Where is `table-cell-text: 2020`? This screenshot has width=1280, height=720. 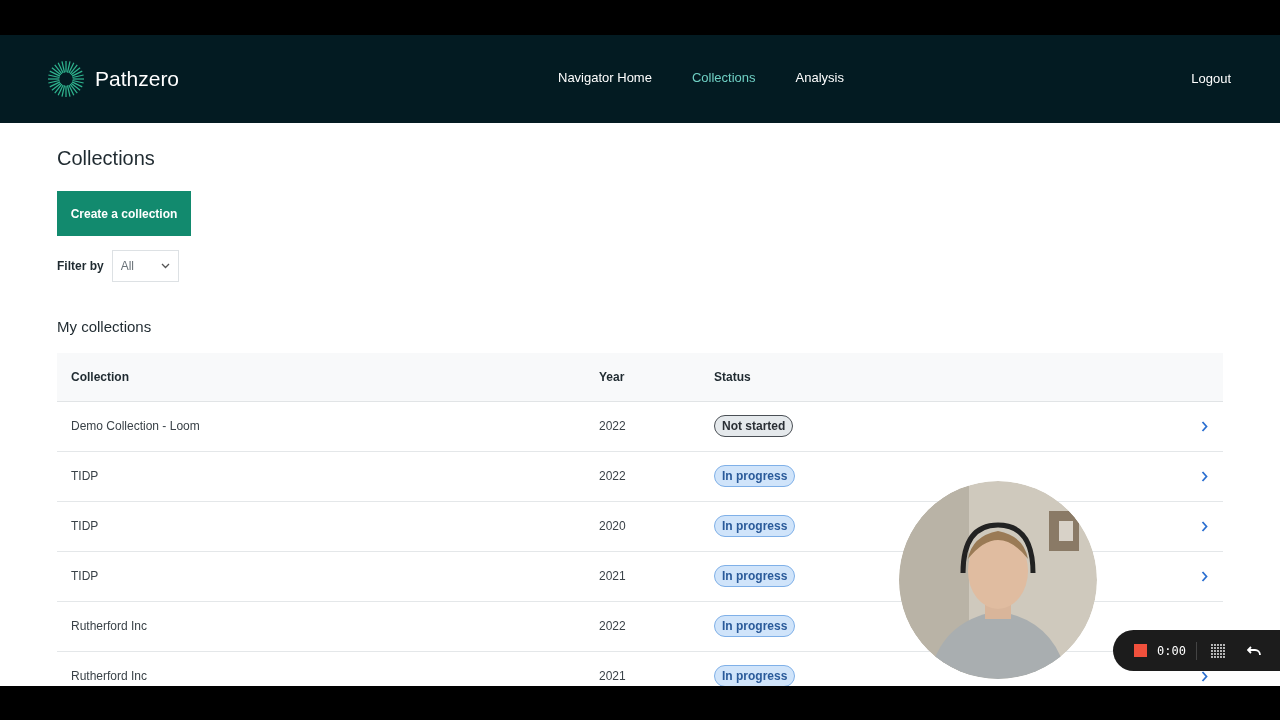 table-cell-text: 2020 is located at coordinates (613, 526).